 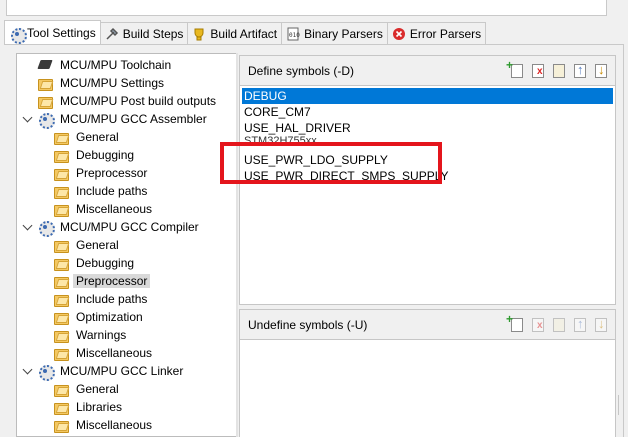 I want to click on tree-item-settings: MCU/MPU Settings, so click(x=102, y=83).